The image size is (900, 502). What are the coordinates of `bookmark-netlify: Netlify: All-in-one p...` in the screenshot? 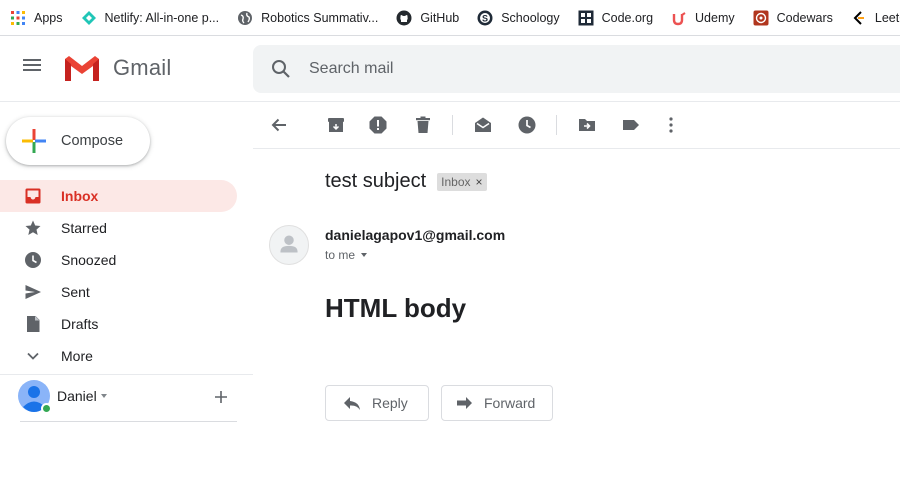 It's located at (150, 18).